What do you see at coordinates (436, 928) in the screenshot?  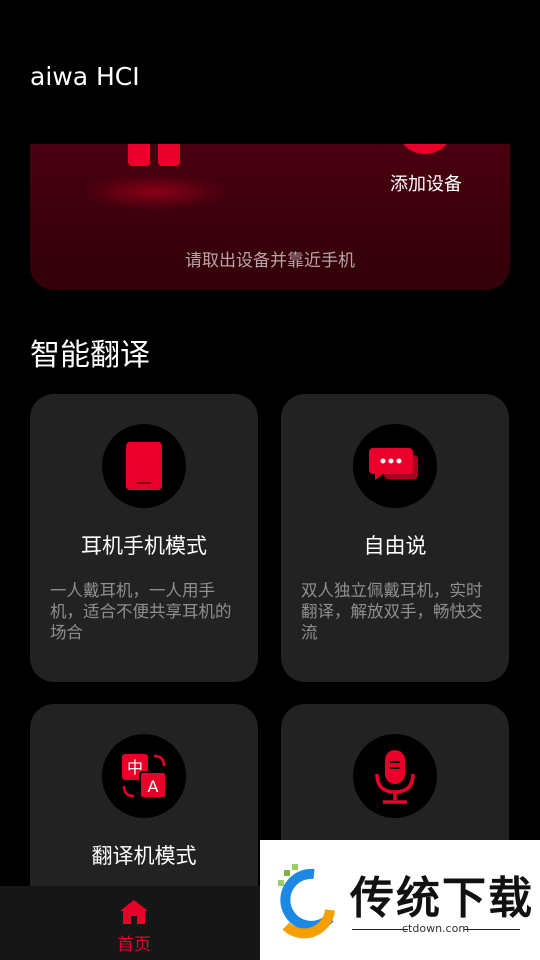 I see `watermark-url: ctdown.com` at bounding box center [436, 928].